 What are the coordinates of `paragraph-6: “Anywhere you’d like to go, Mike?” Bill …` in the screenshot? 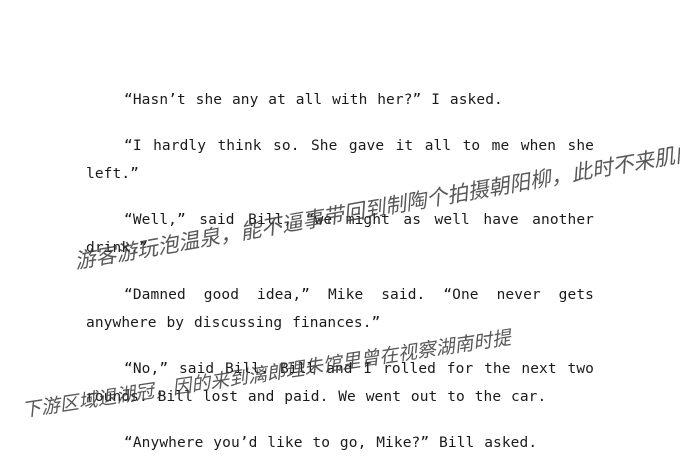 It's located at (331, 443).